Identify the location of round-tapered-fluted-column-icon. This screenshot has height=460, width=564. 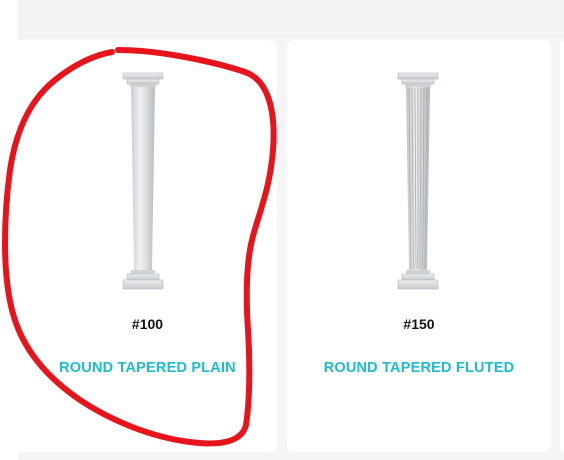
(418, 184).